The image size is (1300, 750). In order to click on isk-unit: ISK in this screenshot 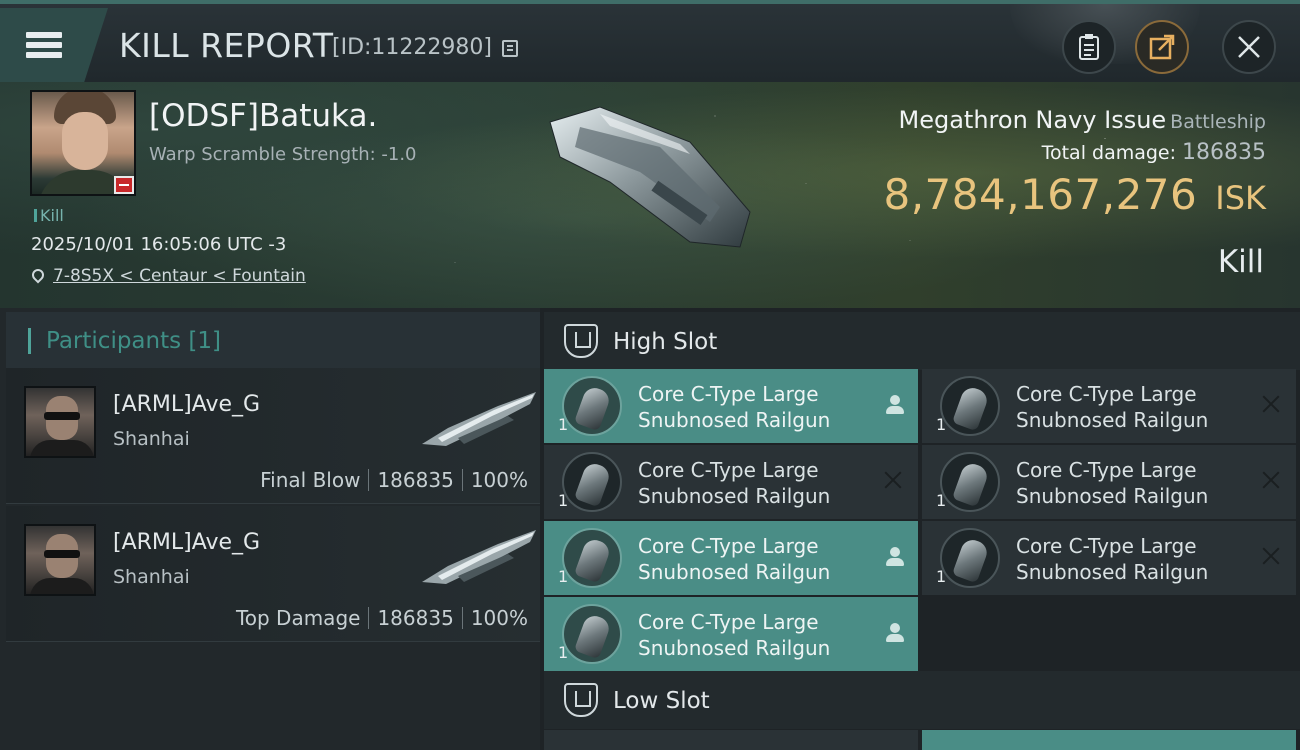, I will do `click(1240, 198)`.